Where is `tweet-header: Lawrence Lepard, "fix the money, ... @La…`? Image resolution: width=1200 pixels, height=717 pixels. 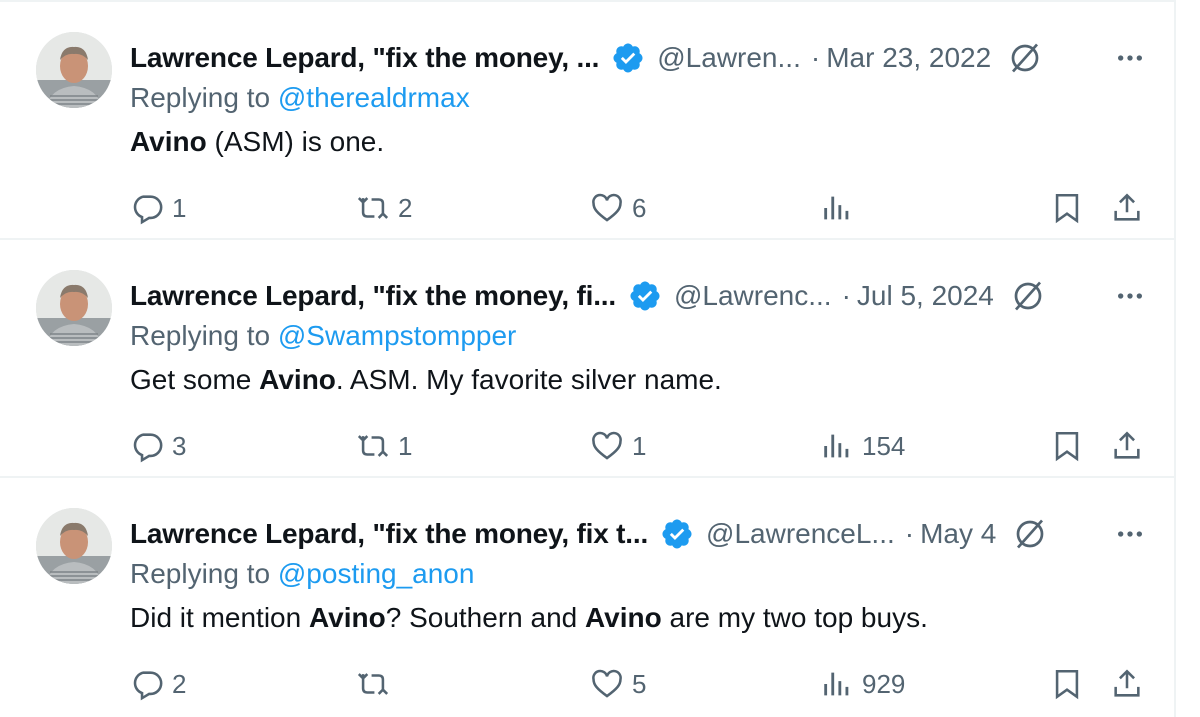 tweet-header: Lawrence Lepard, "fix the money, ... @La… is located at coordinates (638, 58).